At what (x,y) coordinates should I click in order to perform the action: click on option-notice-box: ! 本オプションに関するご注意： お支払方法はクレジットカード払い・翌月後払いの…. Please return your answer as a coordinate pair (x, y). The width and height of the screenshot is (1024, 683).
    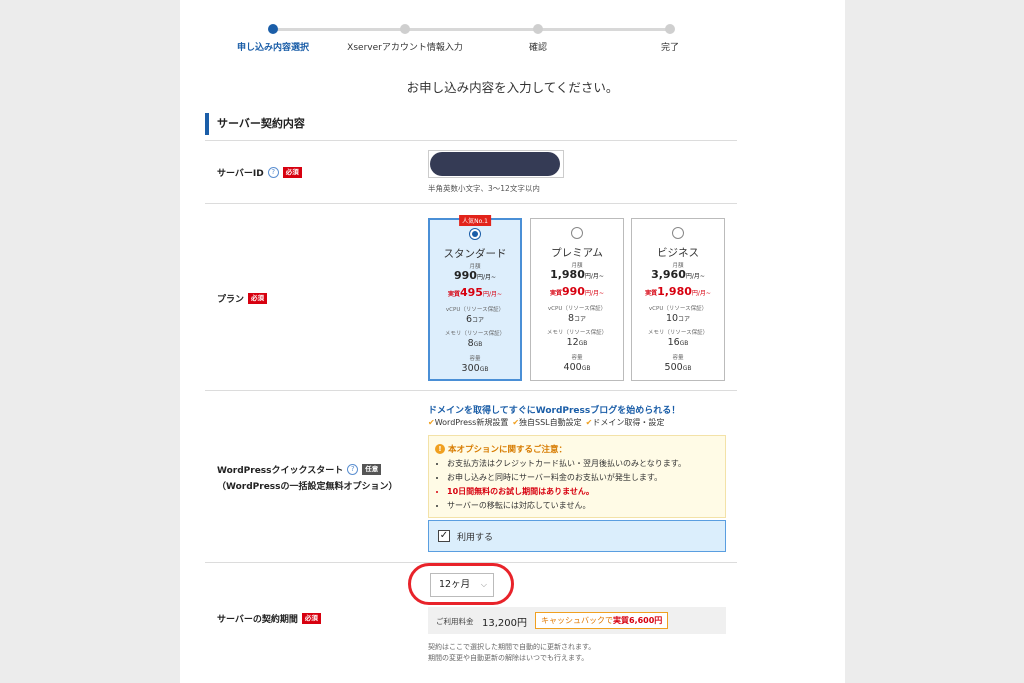
    Looking at the image, I should click on (577, 476).